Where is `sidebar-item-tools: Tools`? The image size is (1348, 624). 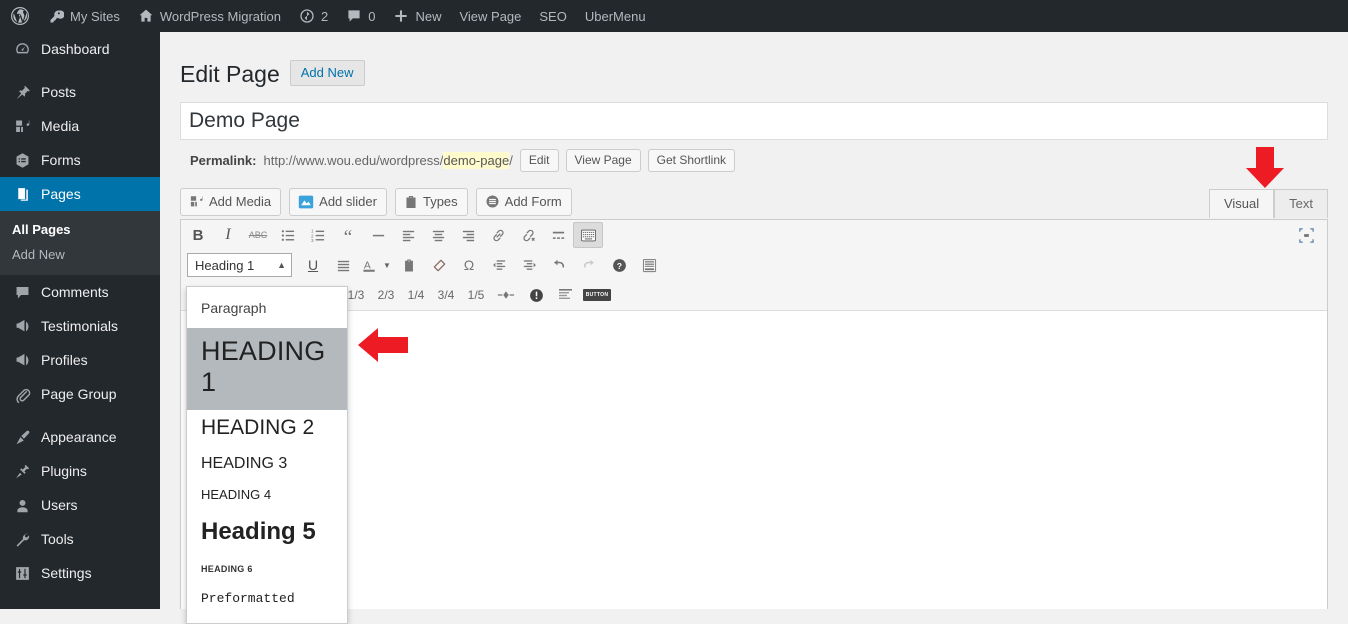
sidebar-item-tools: Tools is located at coordinates (80, 539).